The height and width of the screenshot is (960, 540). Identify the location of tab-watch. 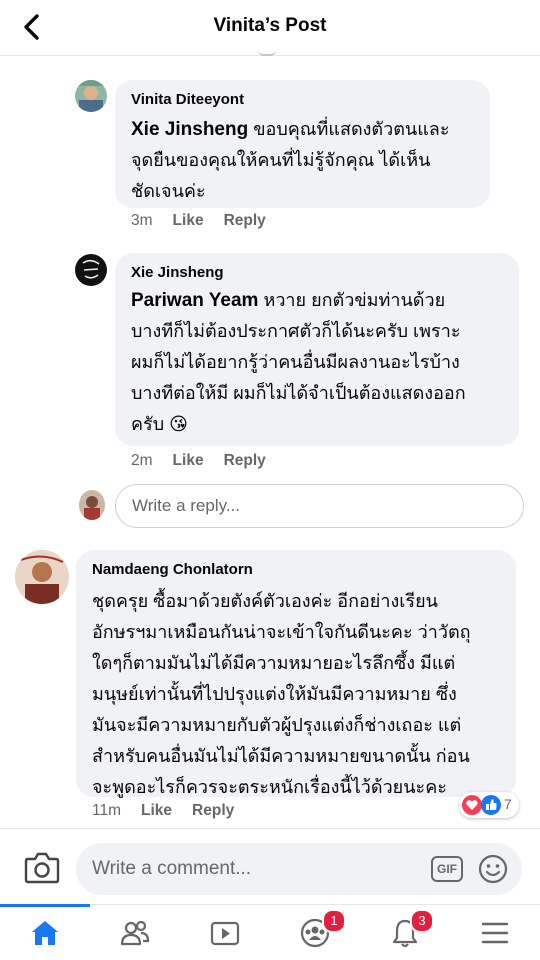
(225, 932).